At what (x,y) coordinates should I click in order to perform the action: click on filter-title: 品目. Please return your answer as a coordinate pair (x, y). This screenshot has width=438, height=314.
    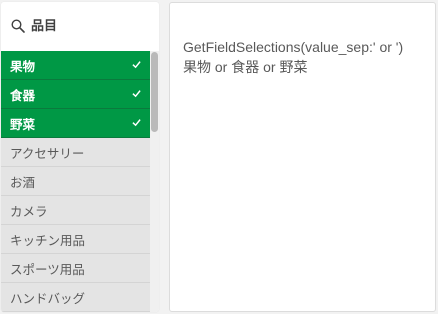
    Looking at the image, I should click on (44, 26).